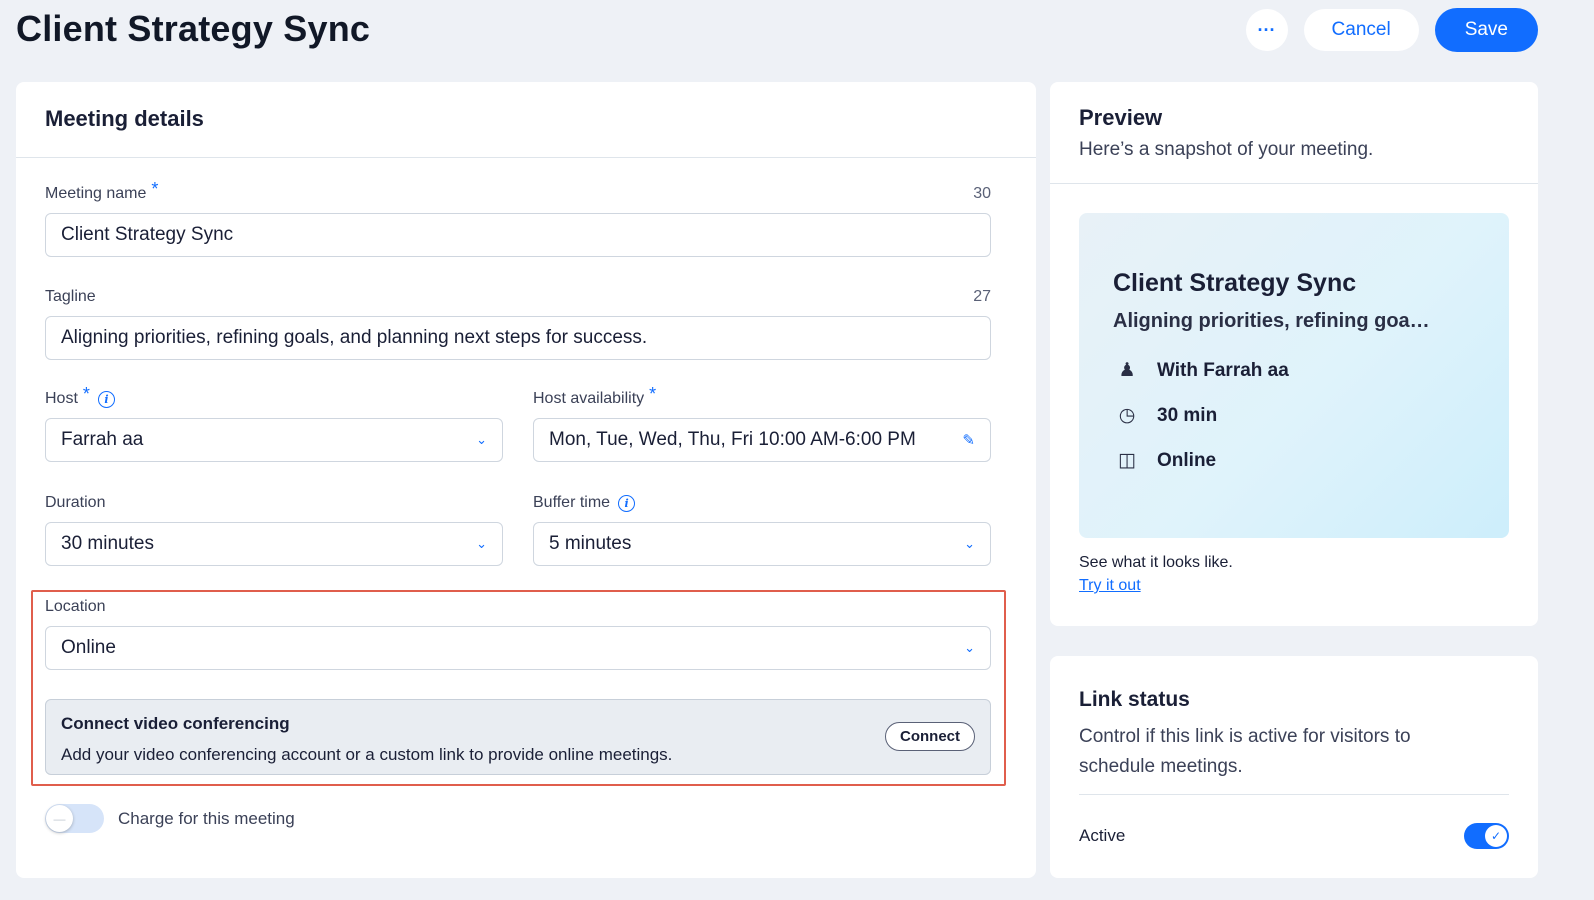 The image size is (1594, 900). What do you see at coordinates (1187, 460) in the screenshot?
I see `preview-location: Online` at bounding box center [1187, 460].